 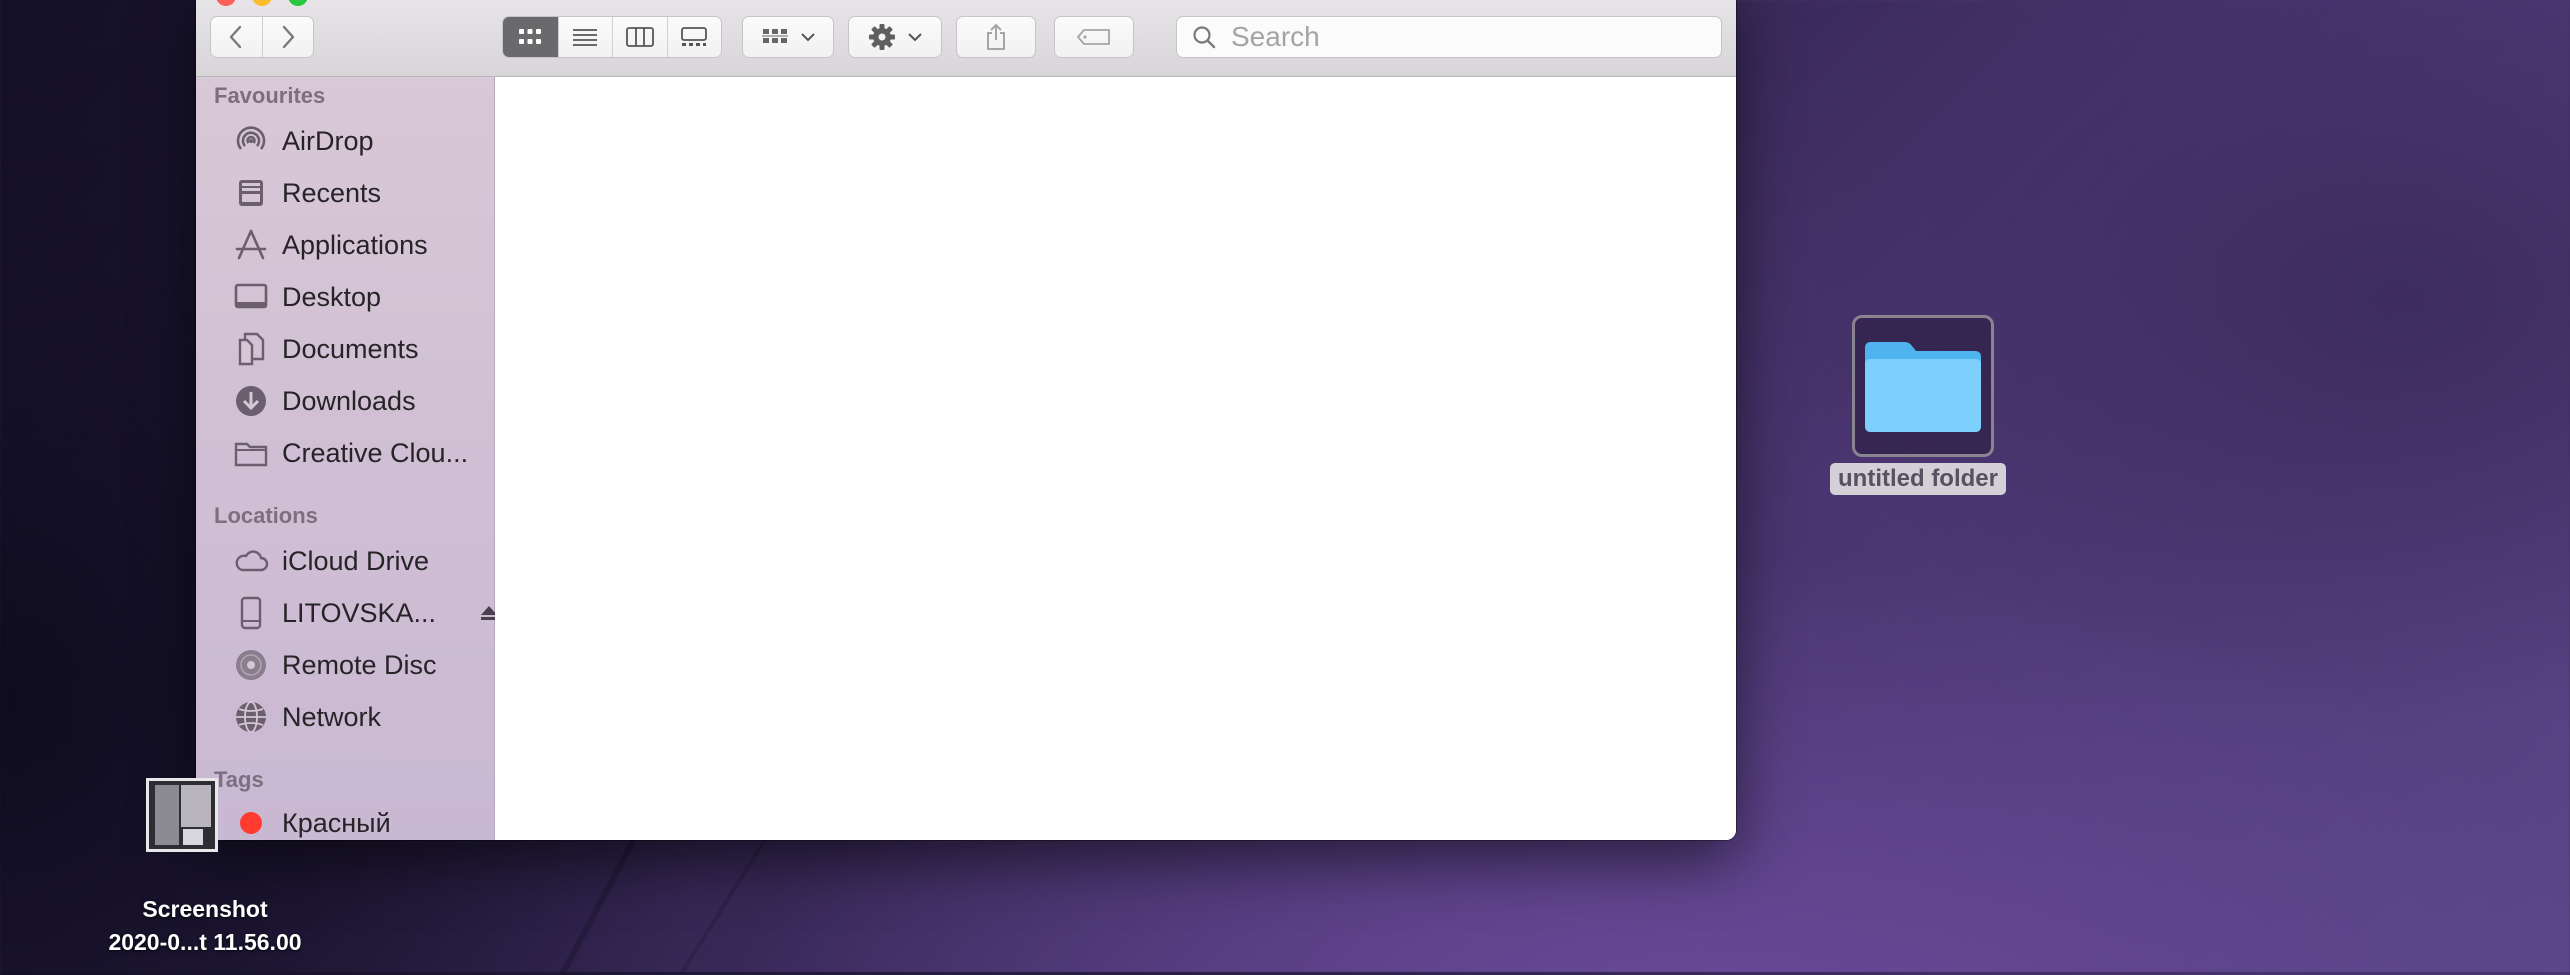 What do you see at coordinates (266, 515) in the screenshot?
I see `locations-heading: Locations` at bounding box center [266, 515].